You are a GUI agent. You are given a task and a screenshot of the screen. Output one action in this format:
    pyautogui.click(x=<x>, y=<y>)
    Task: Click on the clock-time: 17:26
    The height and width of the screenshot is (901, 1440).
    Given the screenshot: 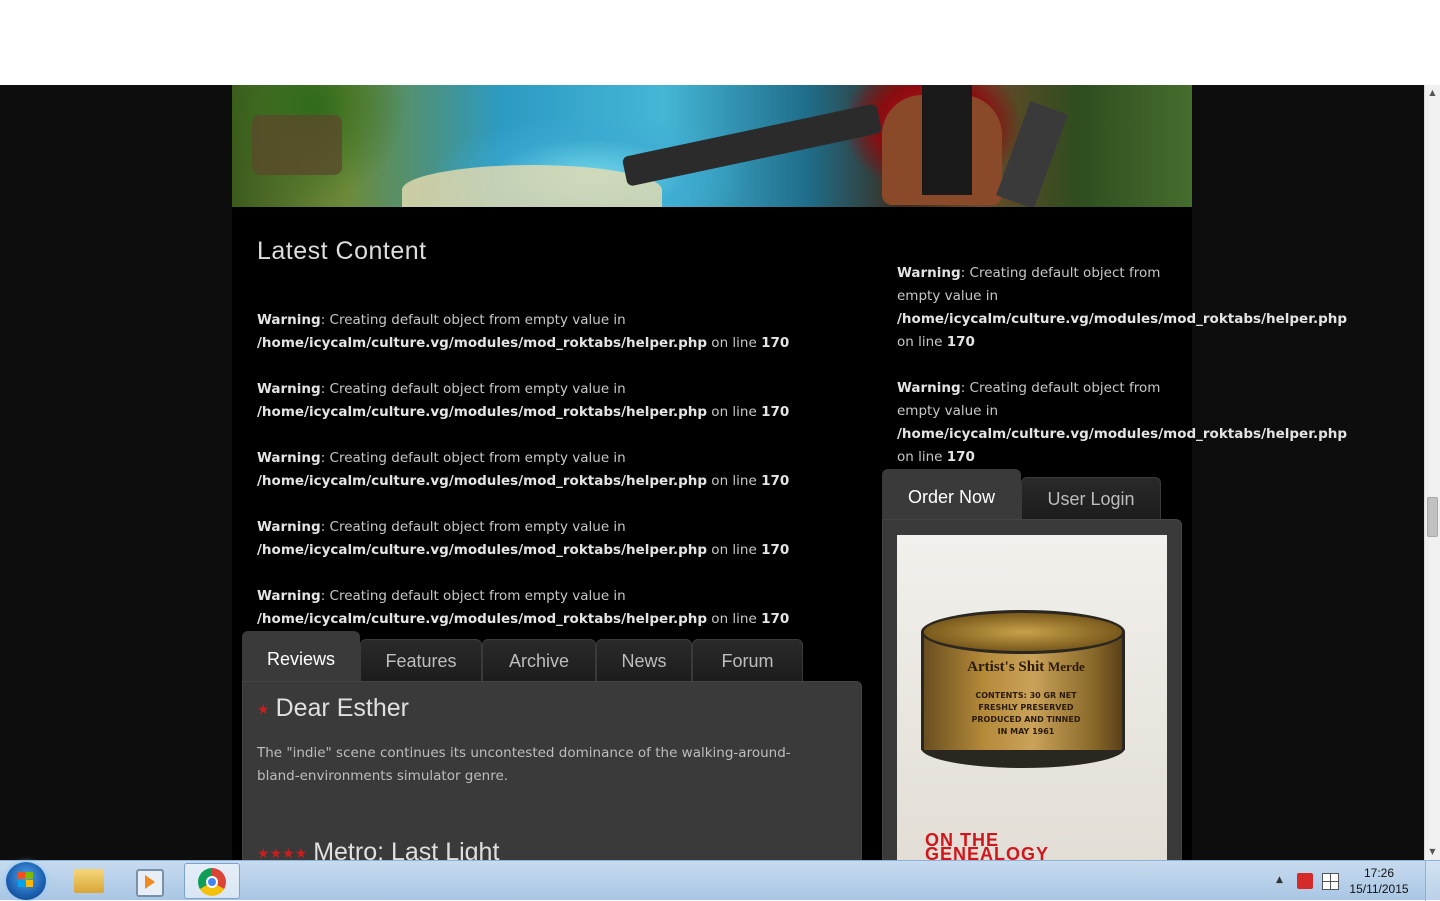 What is the action you would take?
    pyautogui.click(x=1379, y=873)
    